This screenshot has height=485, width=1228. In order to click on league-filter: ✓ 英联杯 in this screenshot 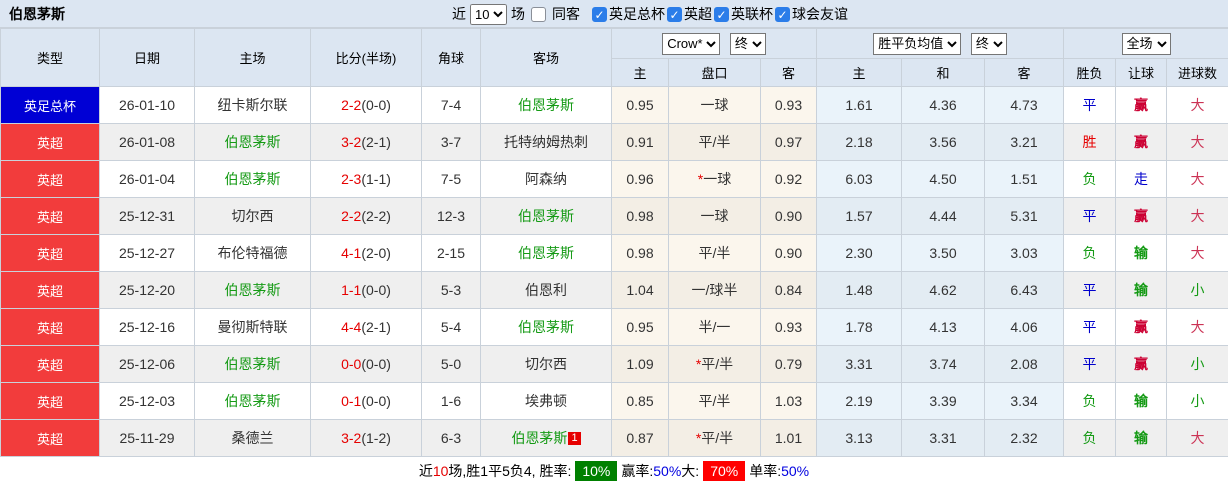, I will do `click(742, 14)`.